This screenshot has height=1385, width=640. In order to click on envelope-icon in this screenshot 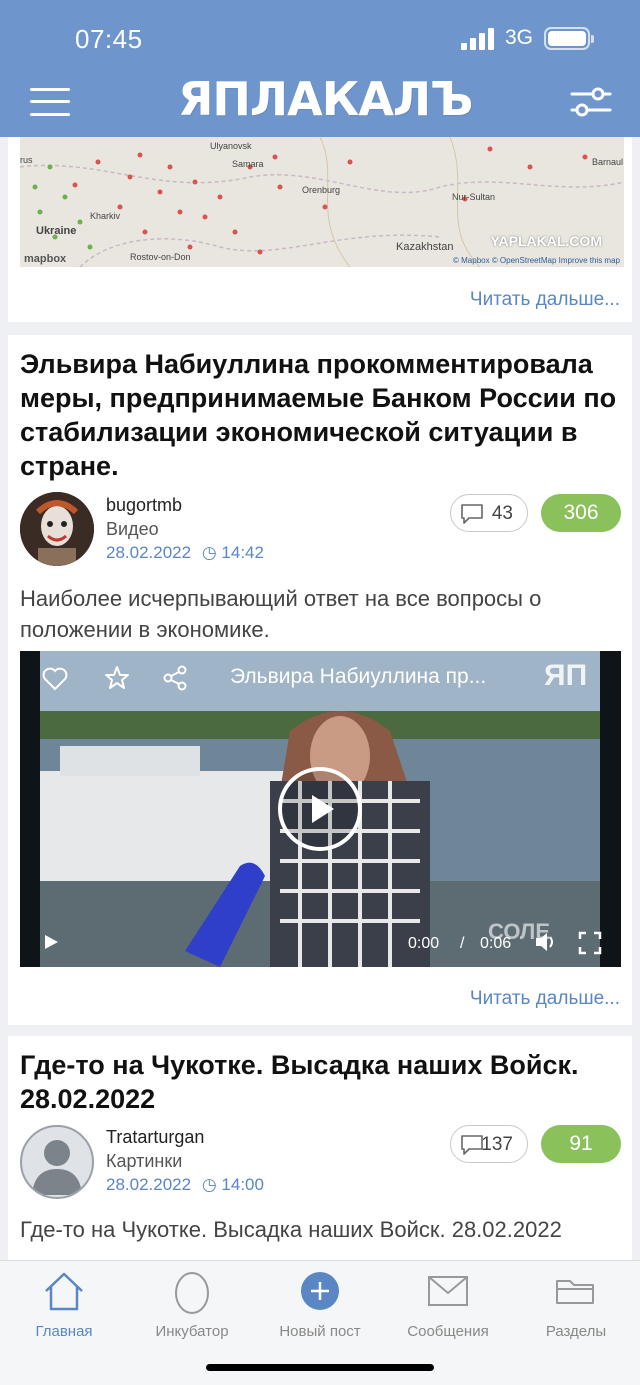, I will do `click(448, 1291)`.